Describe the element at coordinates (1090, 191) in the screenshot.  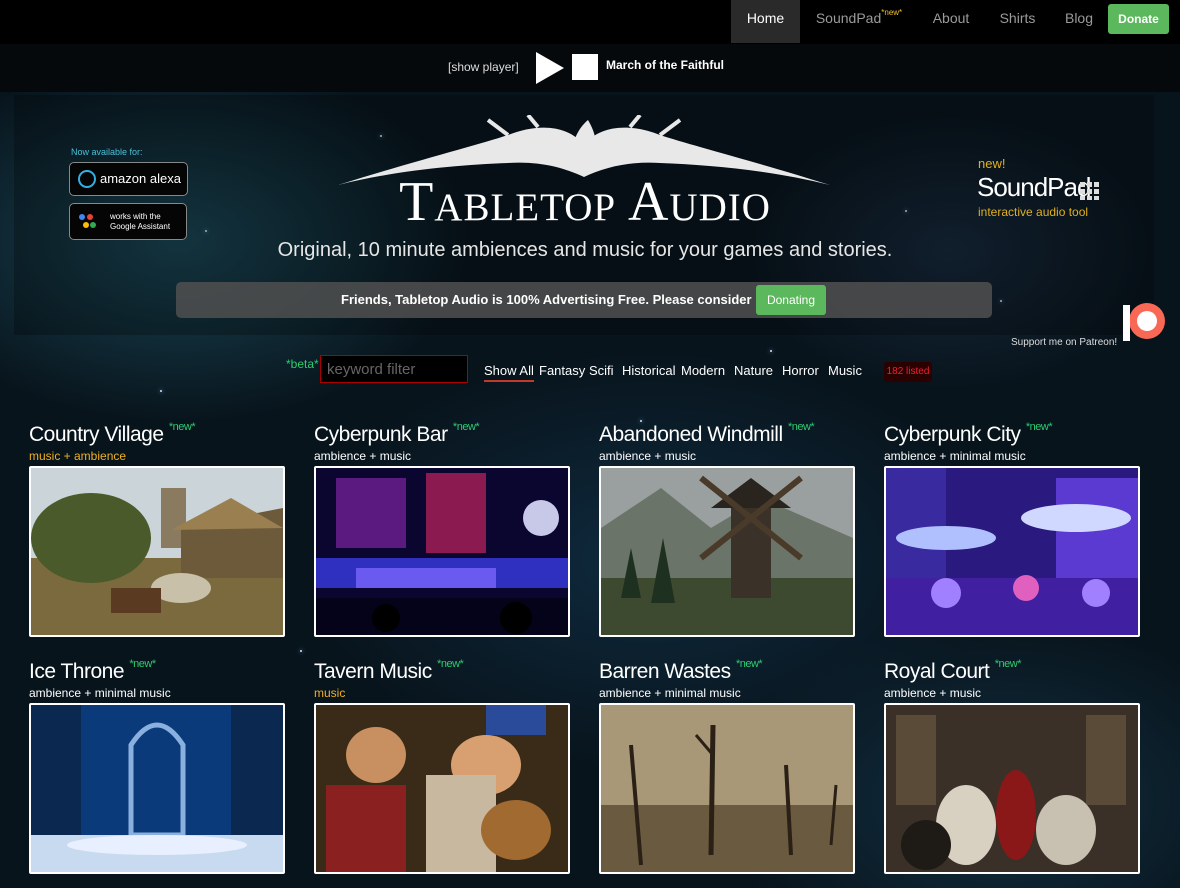
I see `soundpad-grid-icon` at that location.